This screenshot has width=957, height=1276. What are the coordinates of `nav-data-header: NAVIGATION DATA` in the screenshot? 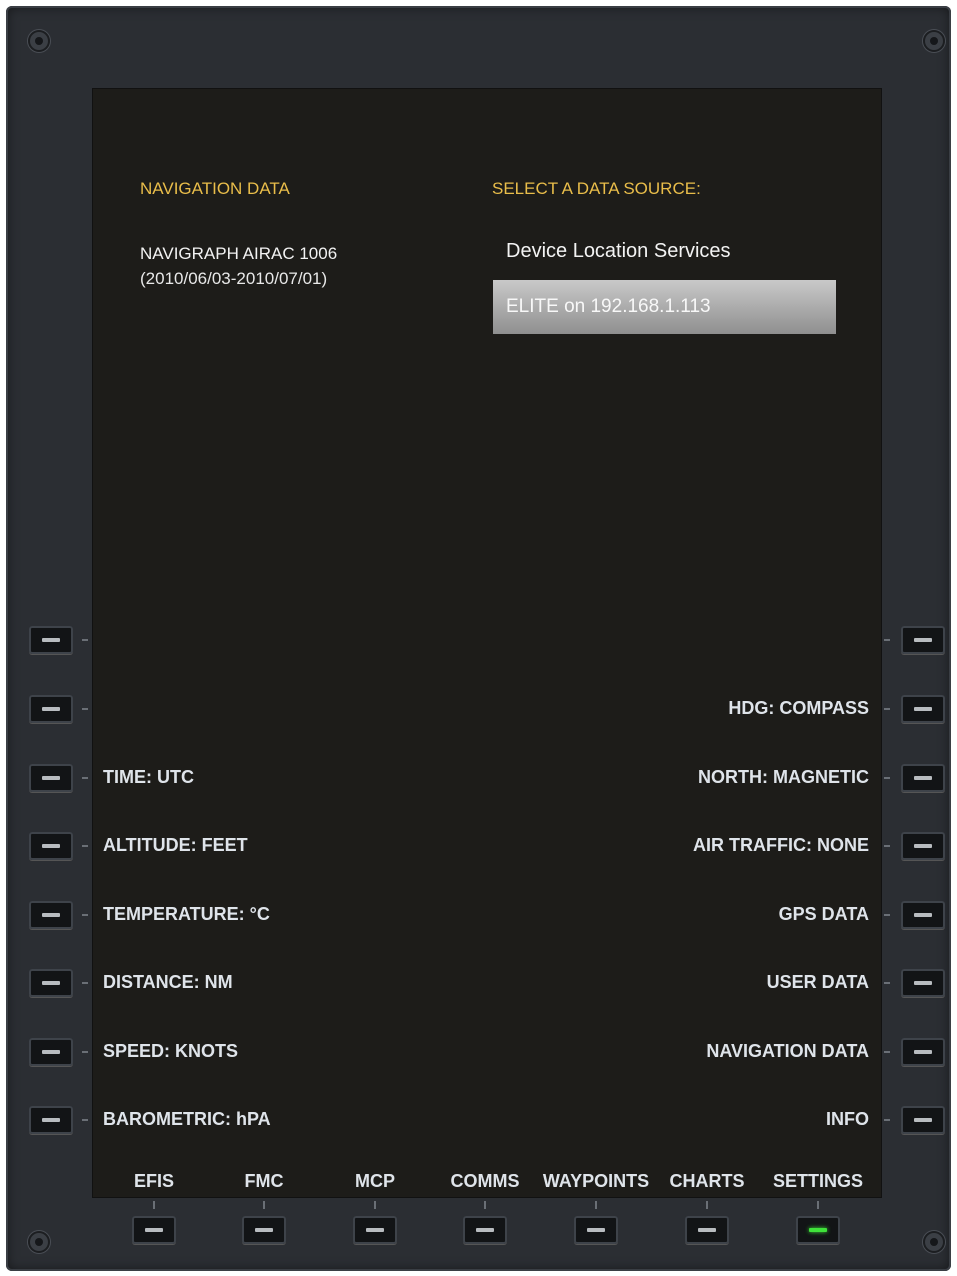 It's located at (215, 188).